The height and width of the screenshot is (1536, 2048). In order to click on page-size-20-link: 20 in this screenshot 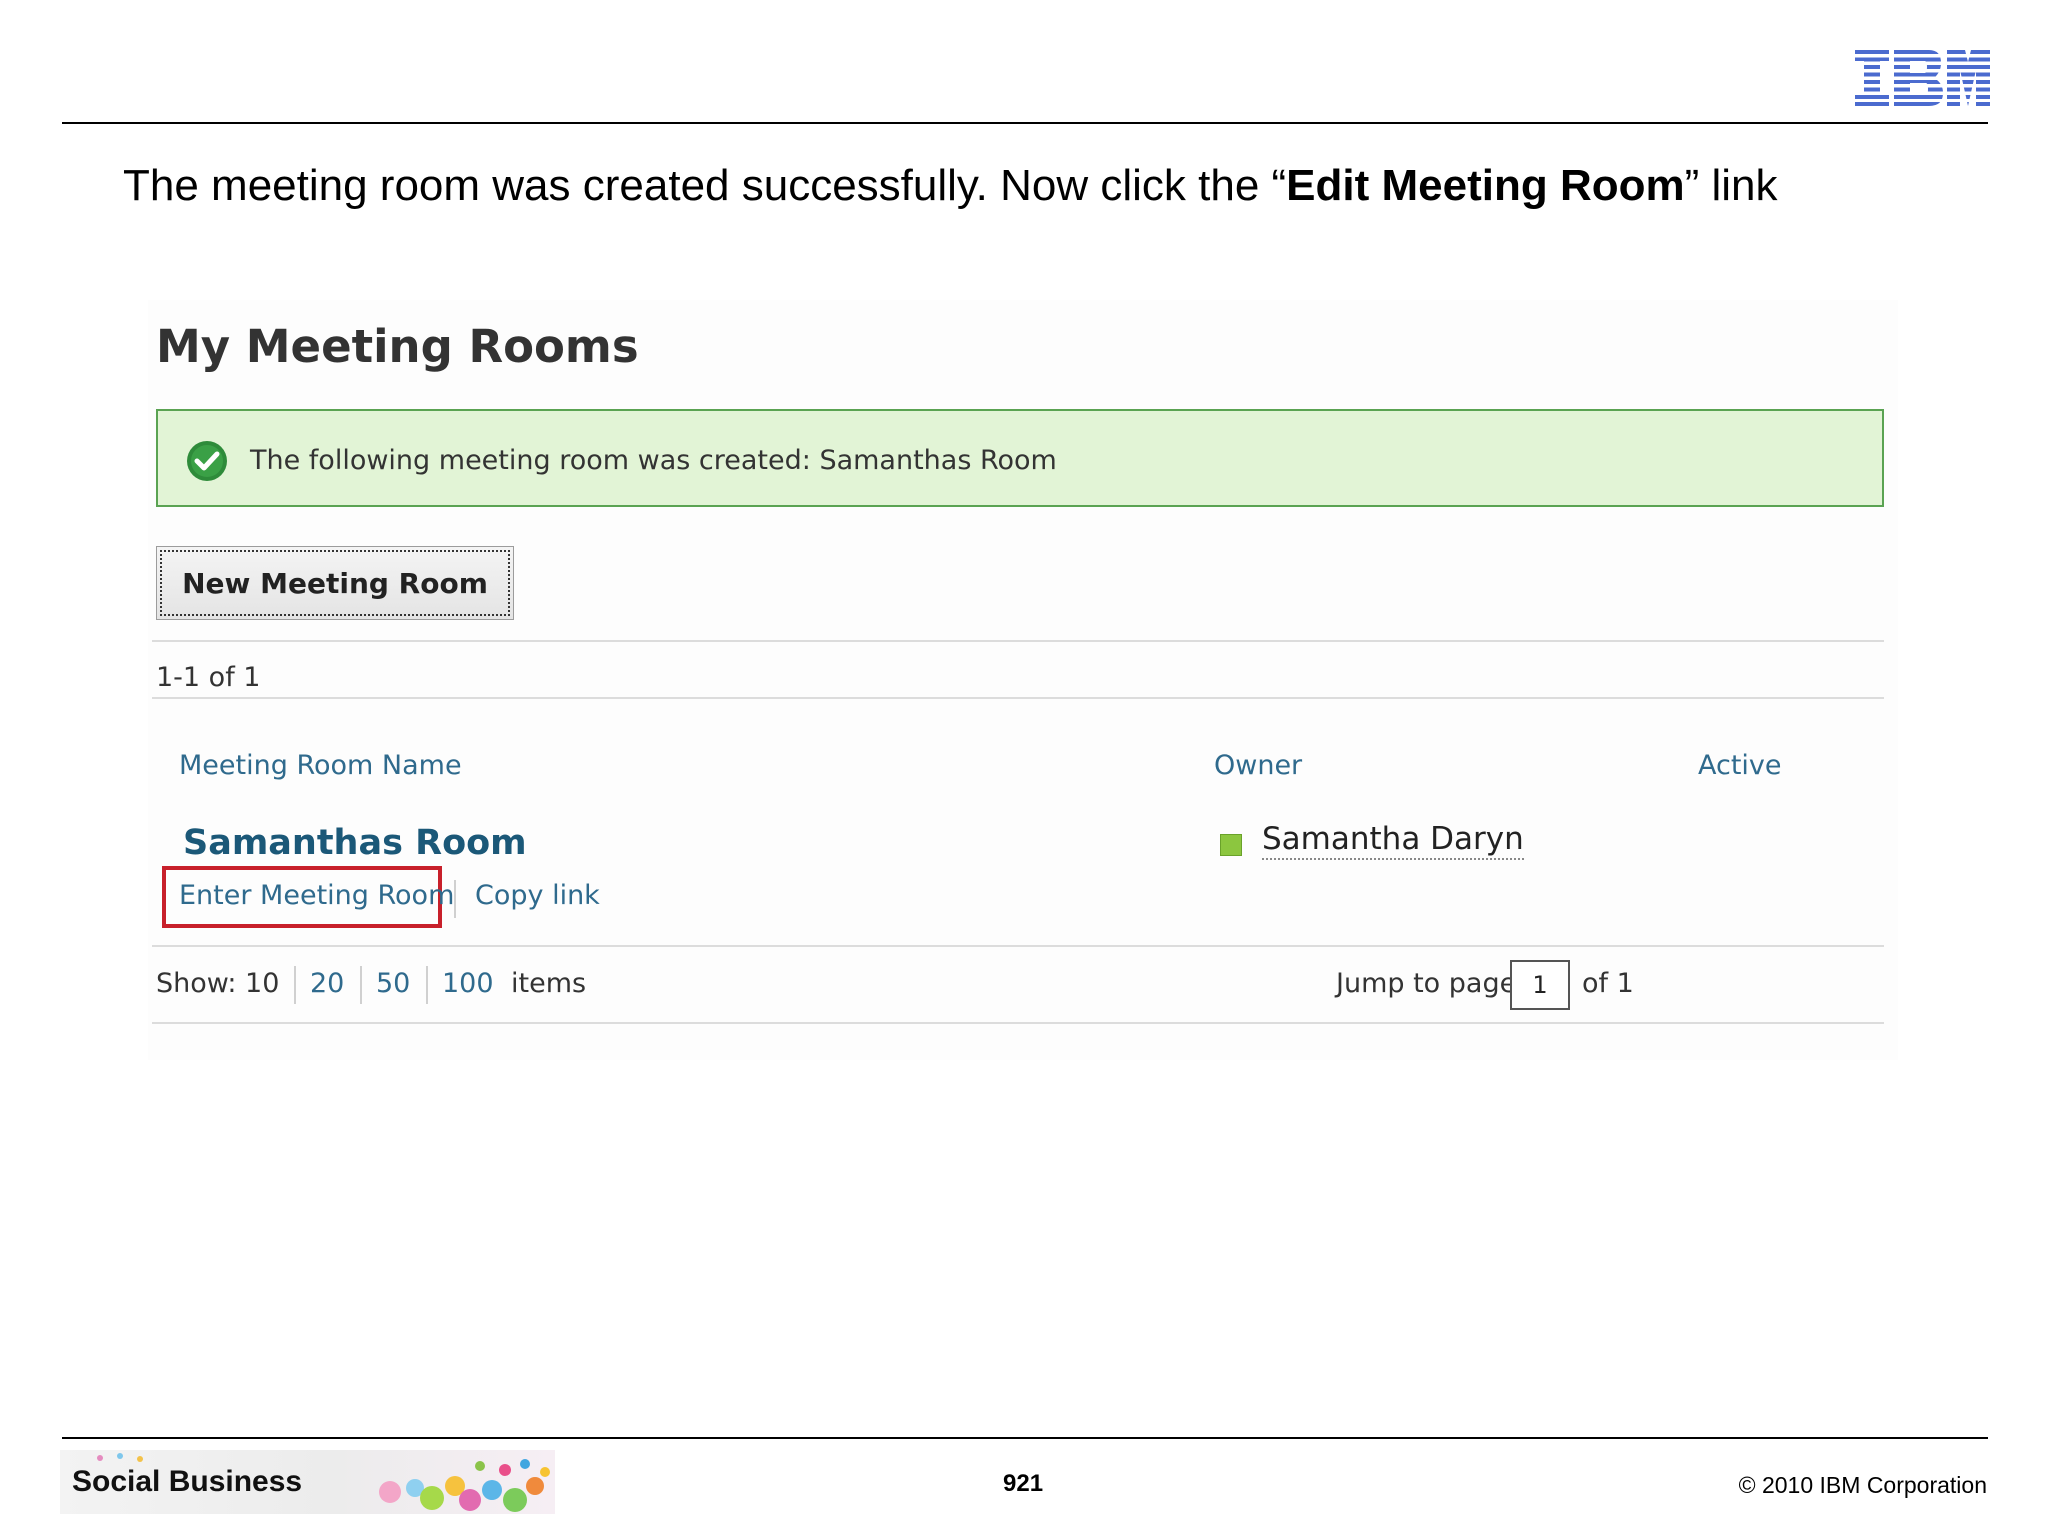, I will do `click(327, 983)`.